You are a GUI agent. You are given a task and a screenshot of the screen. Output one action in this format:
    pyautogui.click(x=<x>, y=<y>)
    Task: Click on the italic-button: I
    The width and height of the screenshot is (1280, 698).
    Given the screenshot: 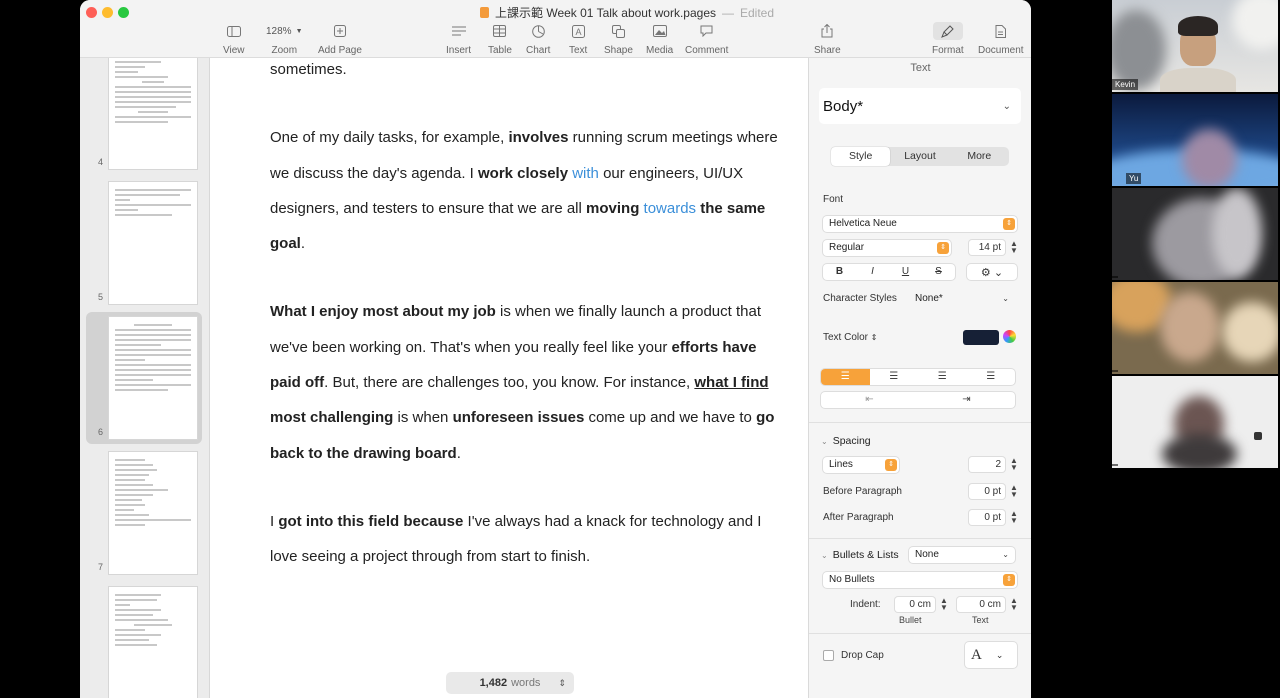 What is the action you would take?
    pyautogui.click(x=872, y=272)
    